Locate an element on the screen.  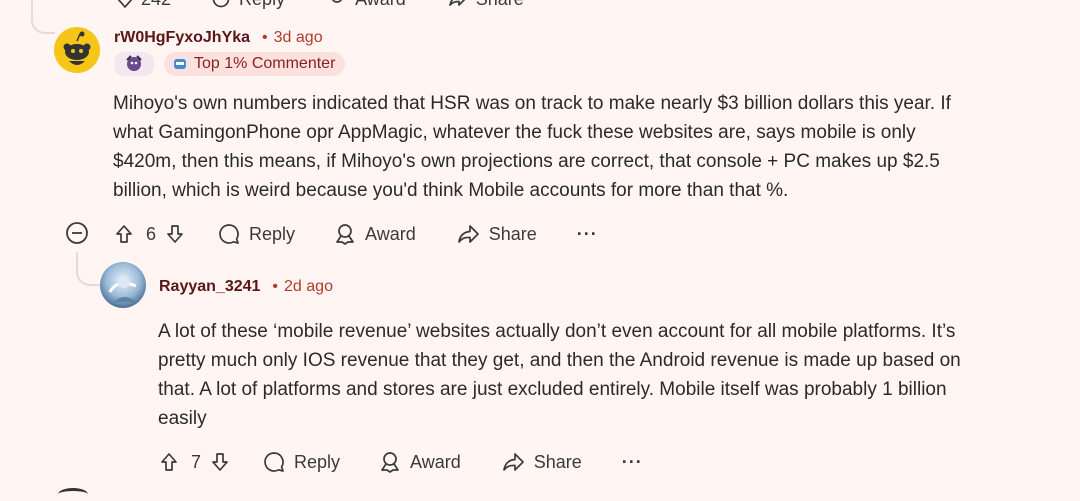
next-comment-avatar is located at coordinates (73, 494).